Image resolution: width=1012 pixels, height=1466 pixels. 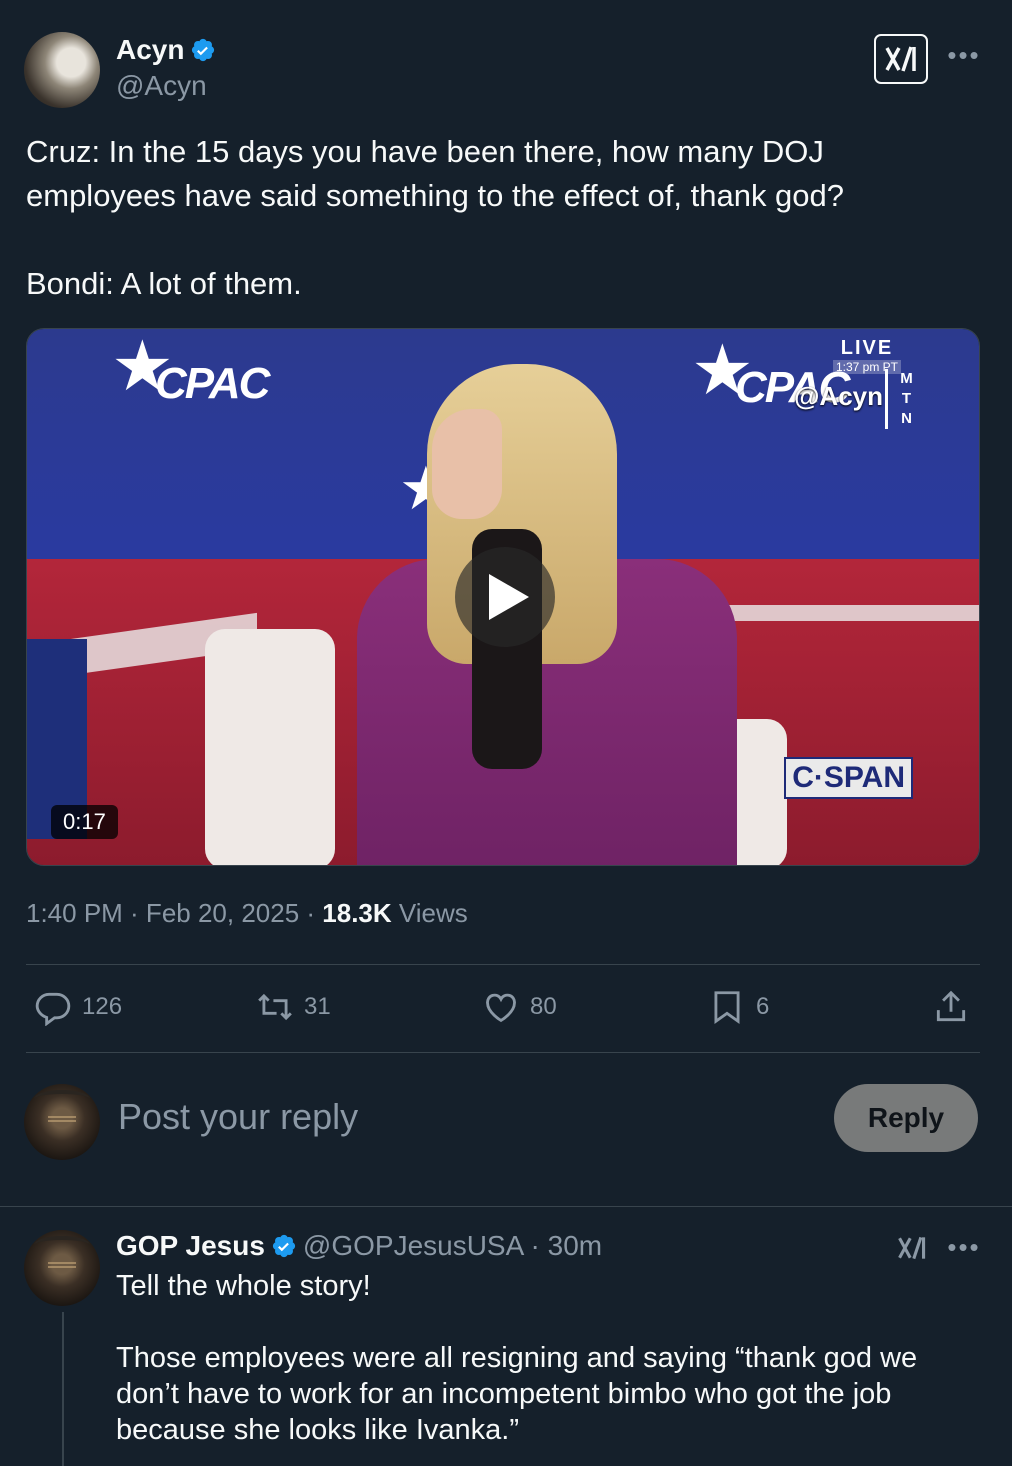 What do you see at coordinates (763, 1006) in the screenshot?
I see `bookmark-count: 6` at bounding box center [763, 1006].